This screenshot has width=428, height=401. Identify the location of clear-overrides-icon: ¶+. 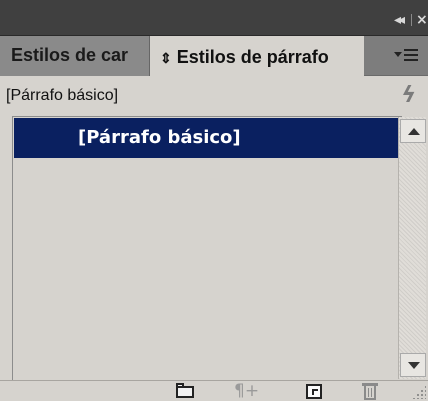
(248, 391).